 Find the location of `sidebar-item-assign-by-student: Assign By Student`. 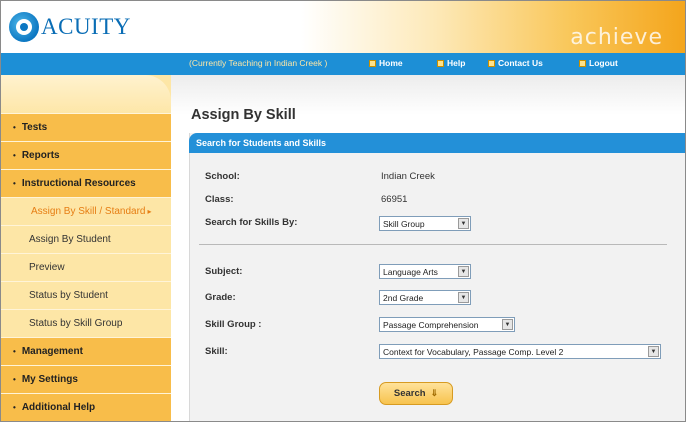

sidebar-item-assign-by-student: Assign By Student is located at coordinates (86, 239).